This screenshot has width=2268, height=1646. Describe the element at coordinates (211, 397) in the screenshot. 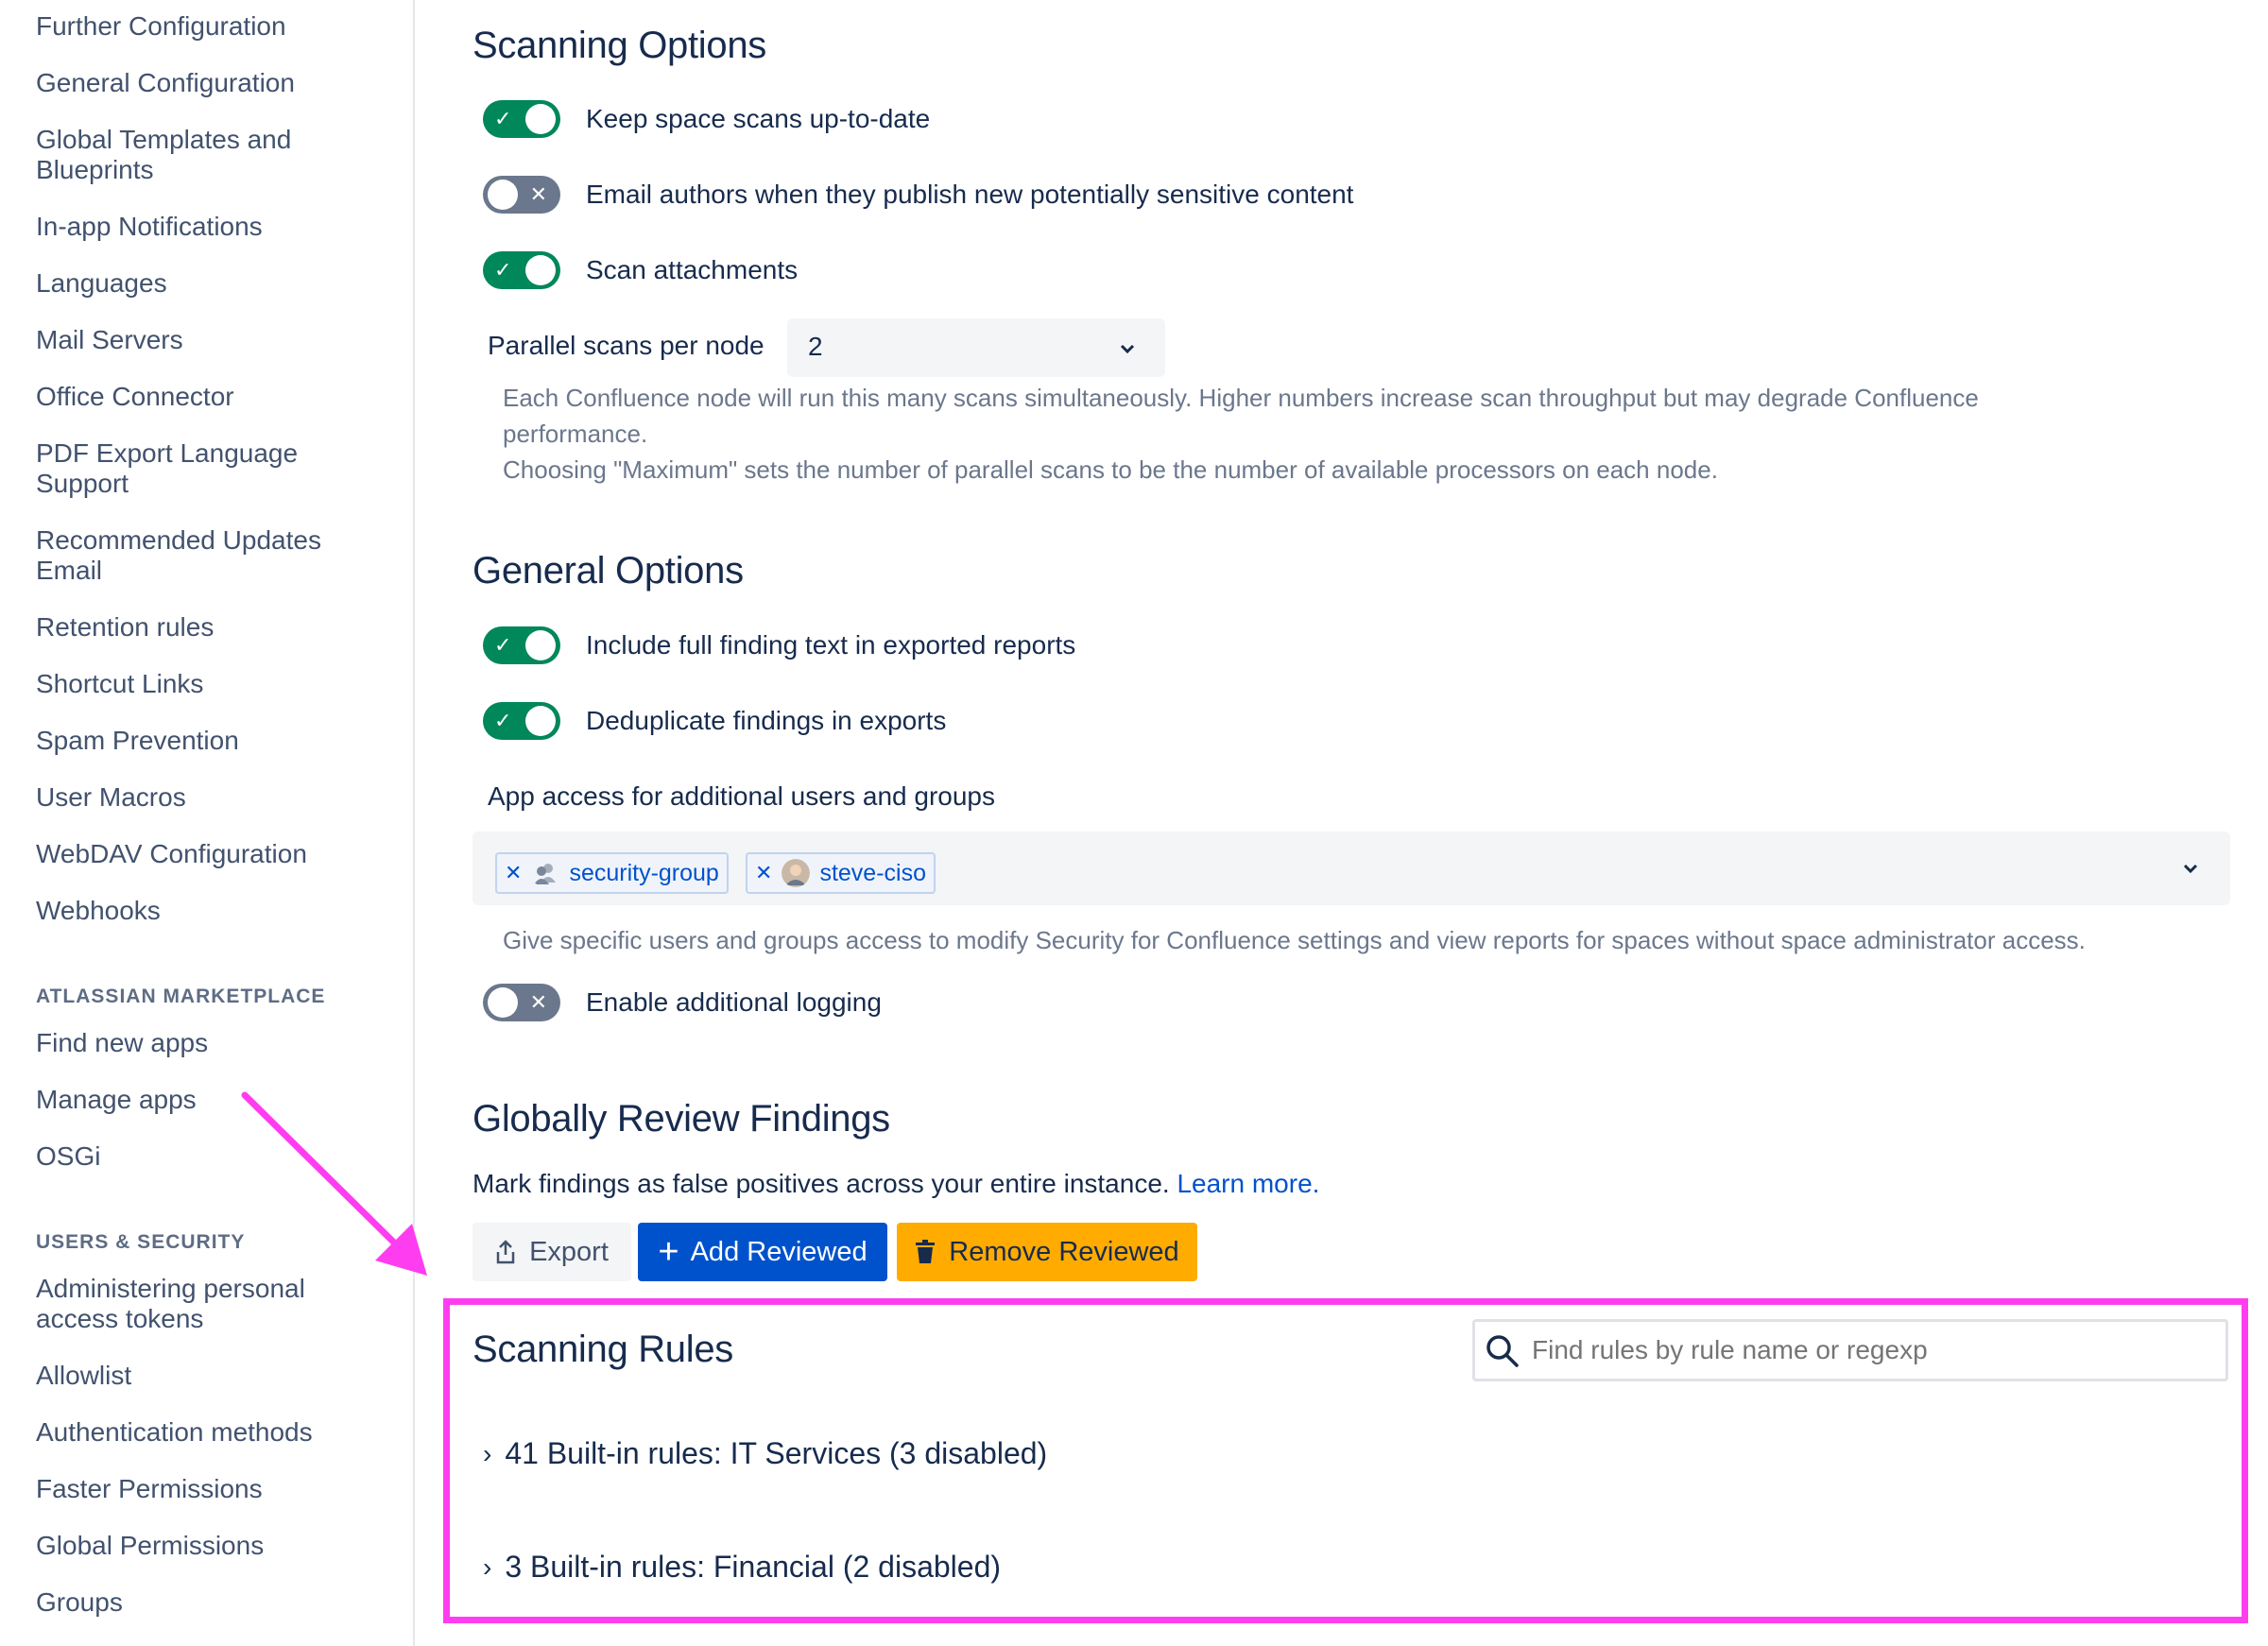

I see `sidebar-item-office-connector: Office Connector` at that location.